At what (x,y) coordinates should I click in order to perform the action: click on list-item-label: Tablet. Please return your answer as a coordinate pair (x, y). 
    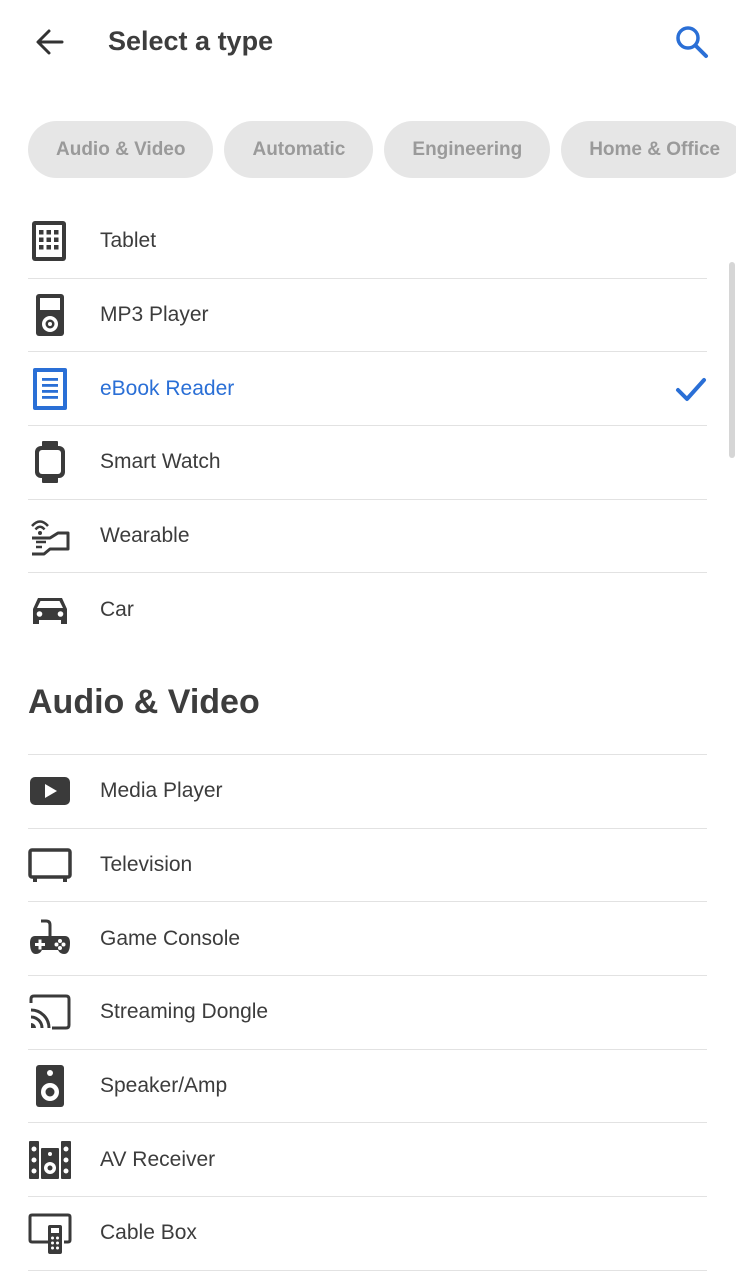
    Looking at the image, I should click on (128, 241).